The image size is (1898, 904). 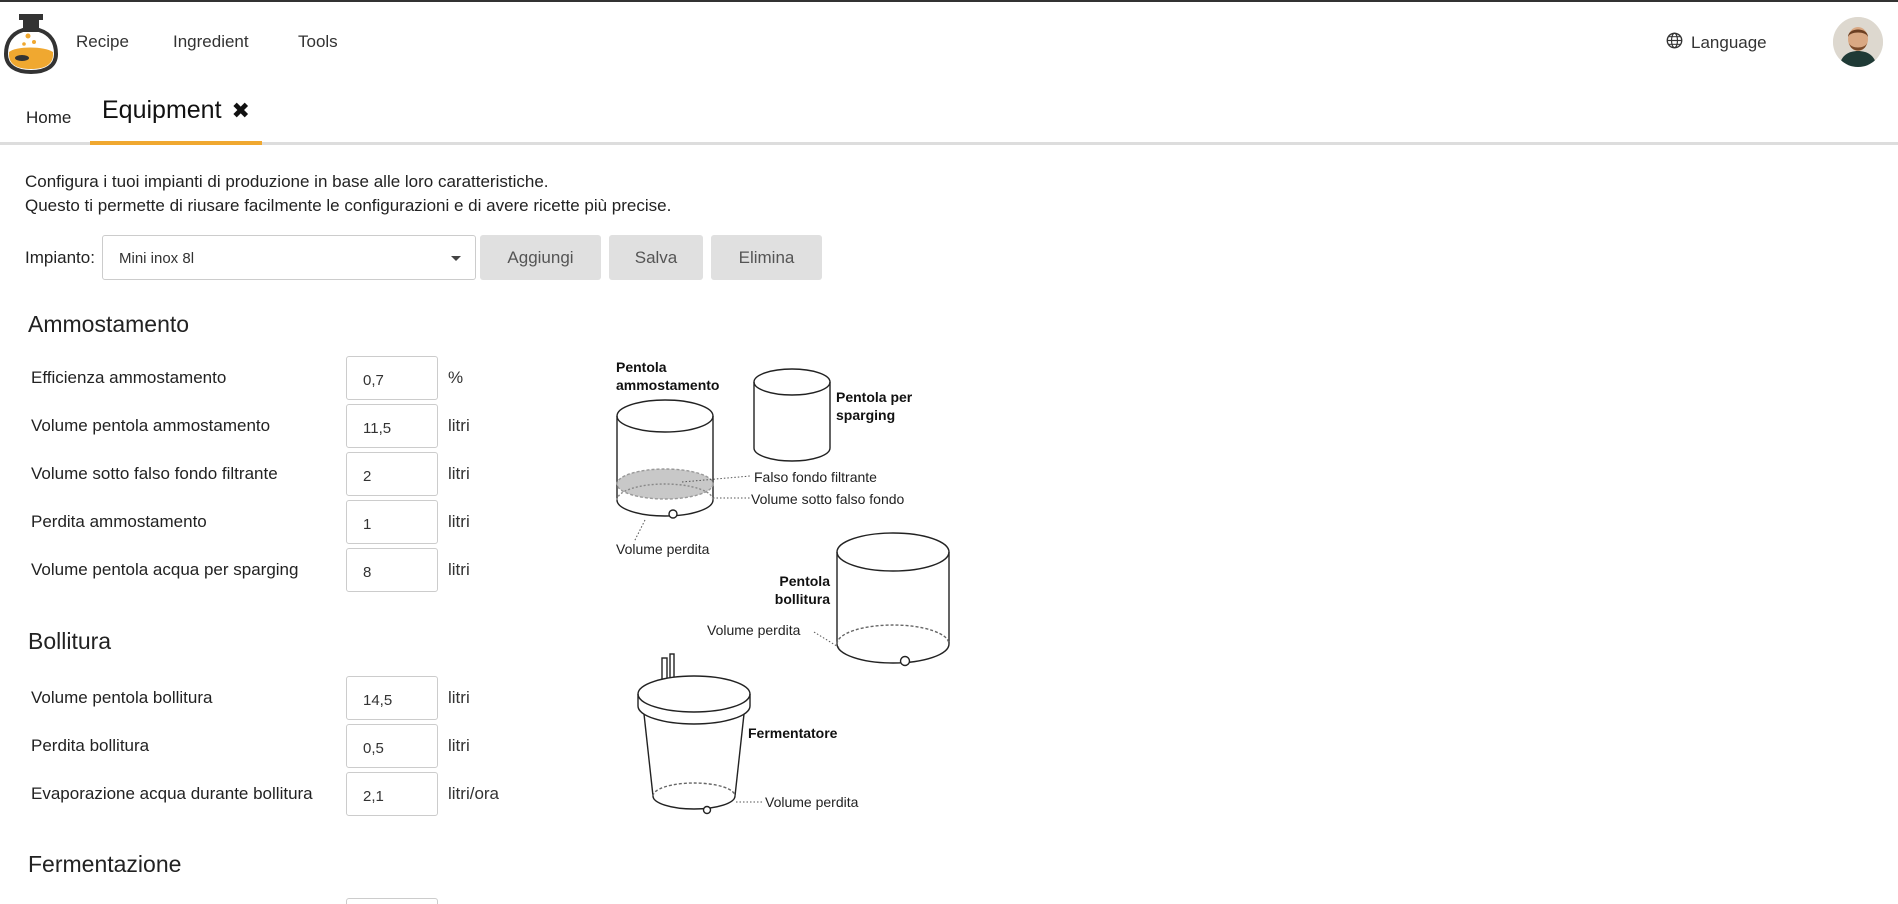 I want to click on sparge-pot-volume-input: 8, so click(x=392, y=570).